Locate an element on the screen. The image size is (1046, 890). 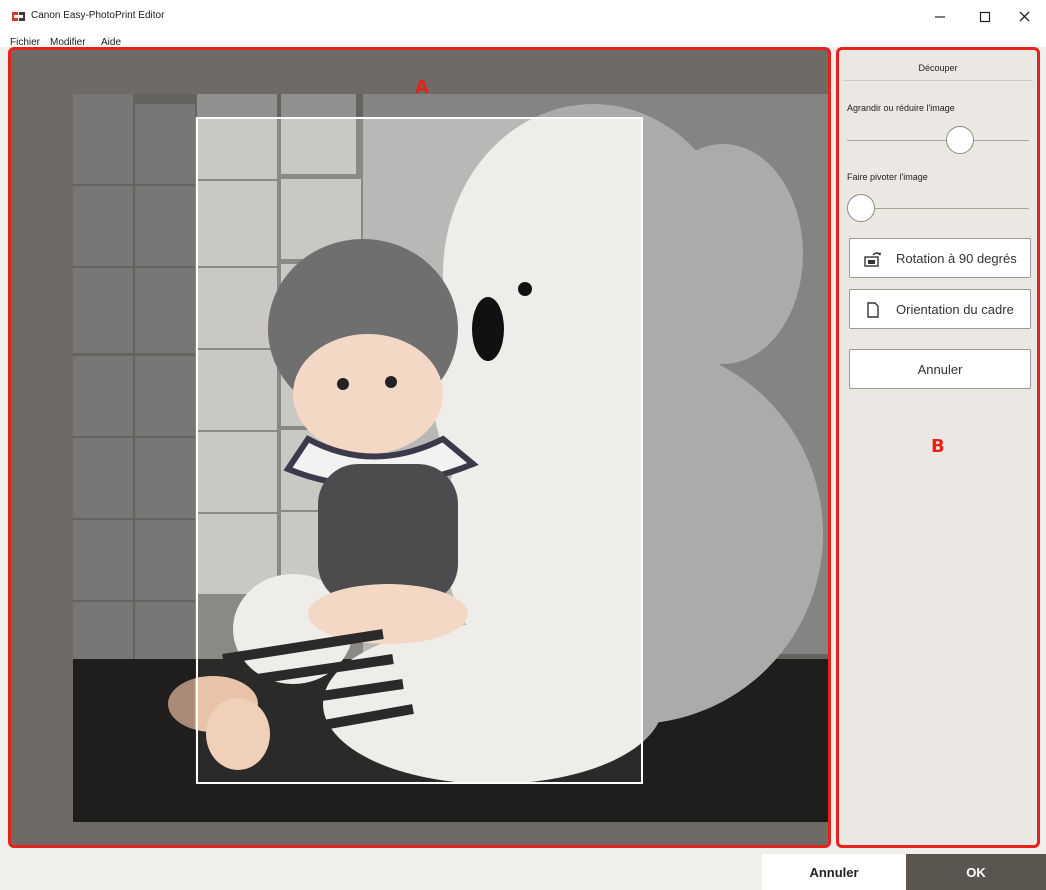
undo-button: Annuler is located at coordinates (940, 369).